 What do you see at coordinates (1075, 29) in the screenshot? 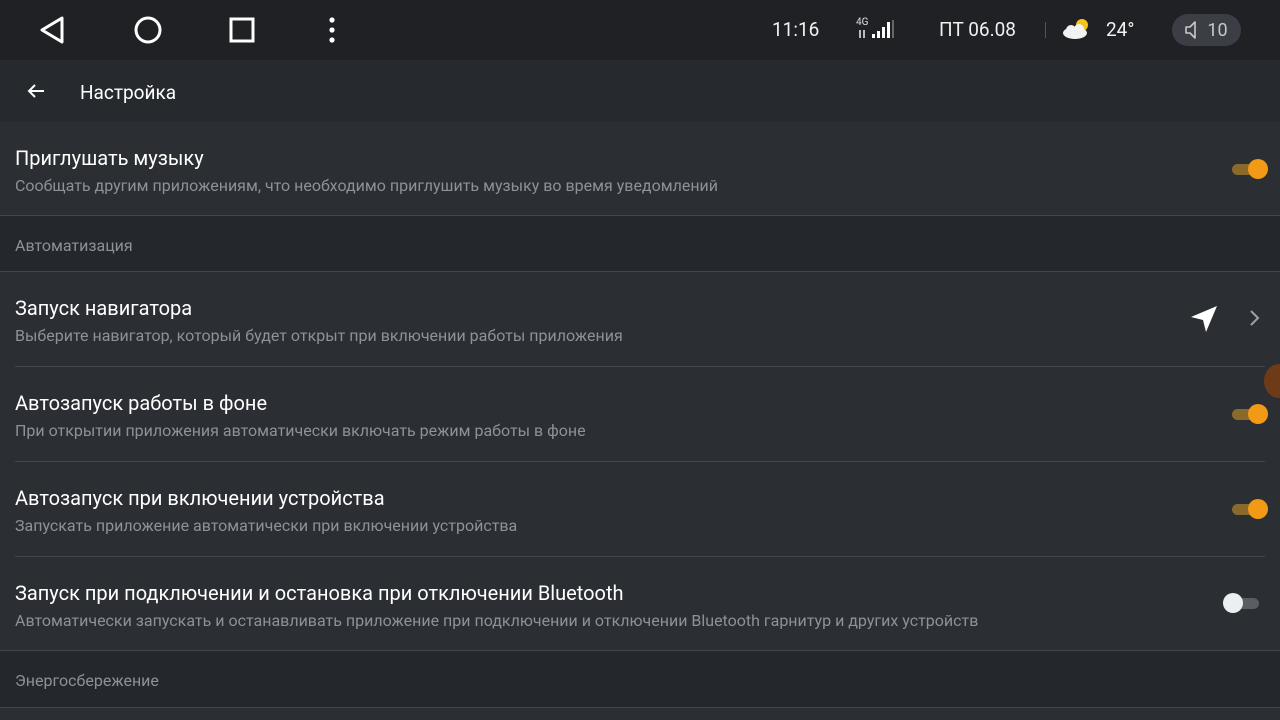
I see `partly-cloudy-icon` at bounding box center [1075, 29].